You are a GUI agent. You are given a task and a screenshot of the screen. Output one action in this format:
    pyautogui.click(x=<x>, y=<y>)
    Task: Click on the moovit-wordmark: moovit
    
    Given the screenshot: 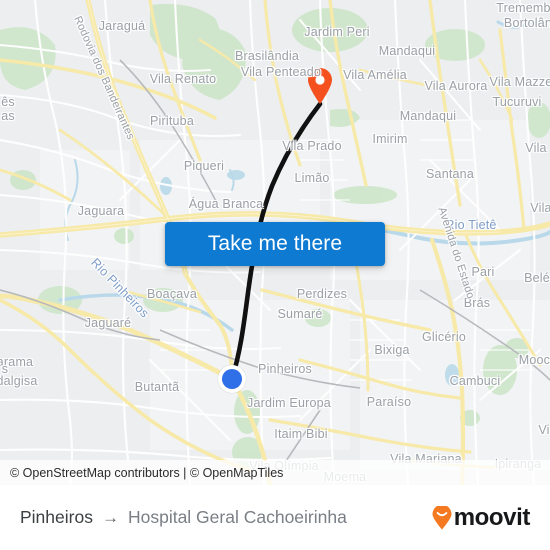 What is the action you would take?
    pyautogui.click(x=492, y=517)
    